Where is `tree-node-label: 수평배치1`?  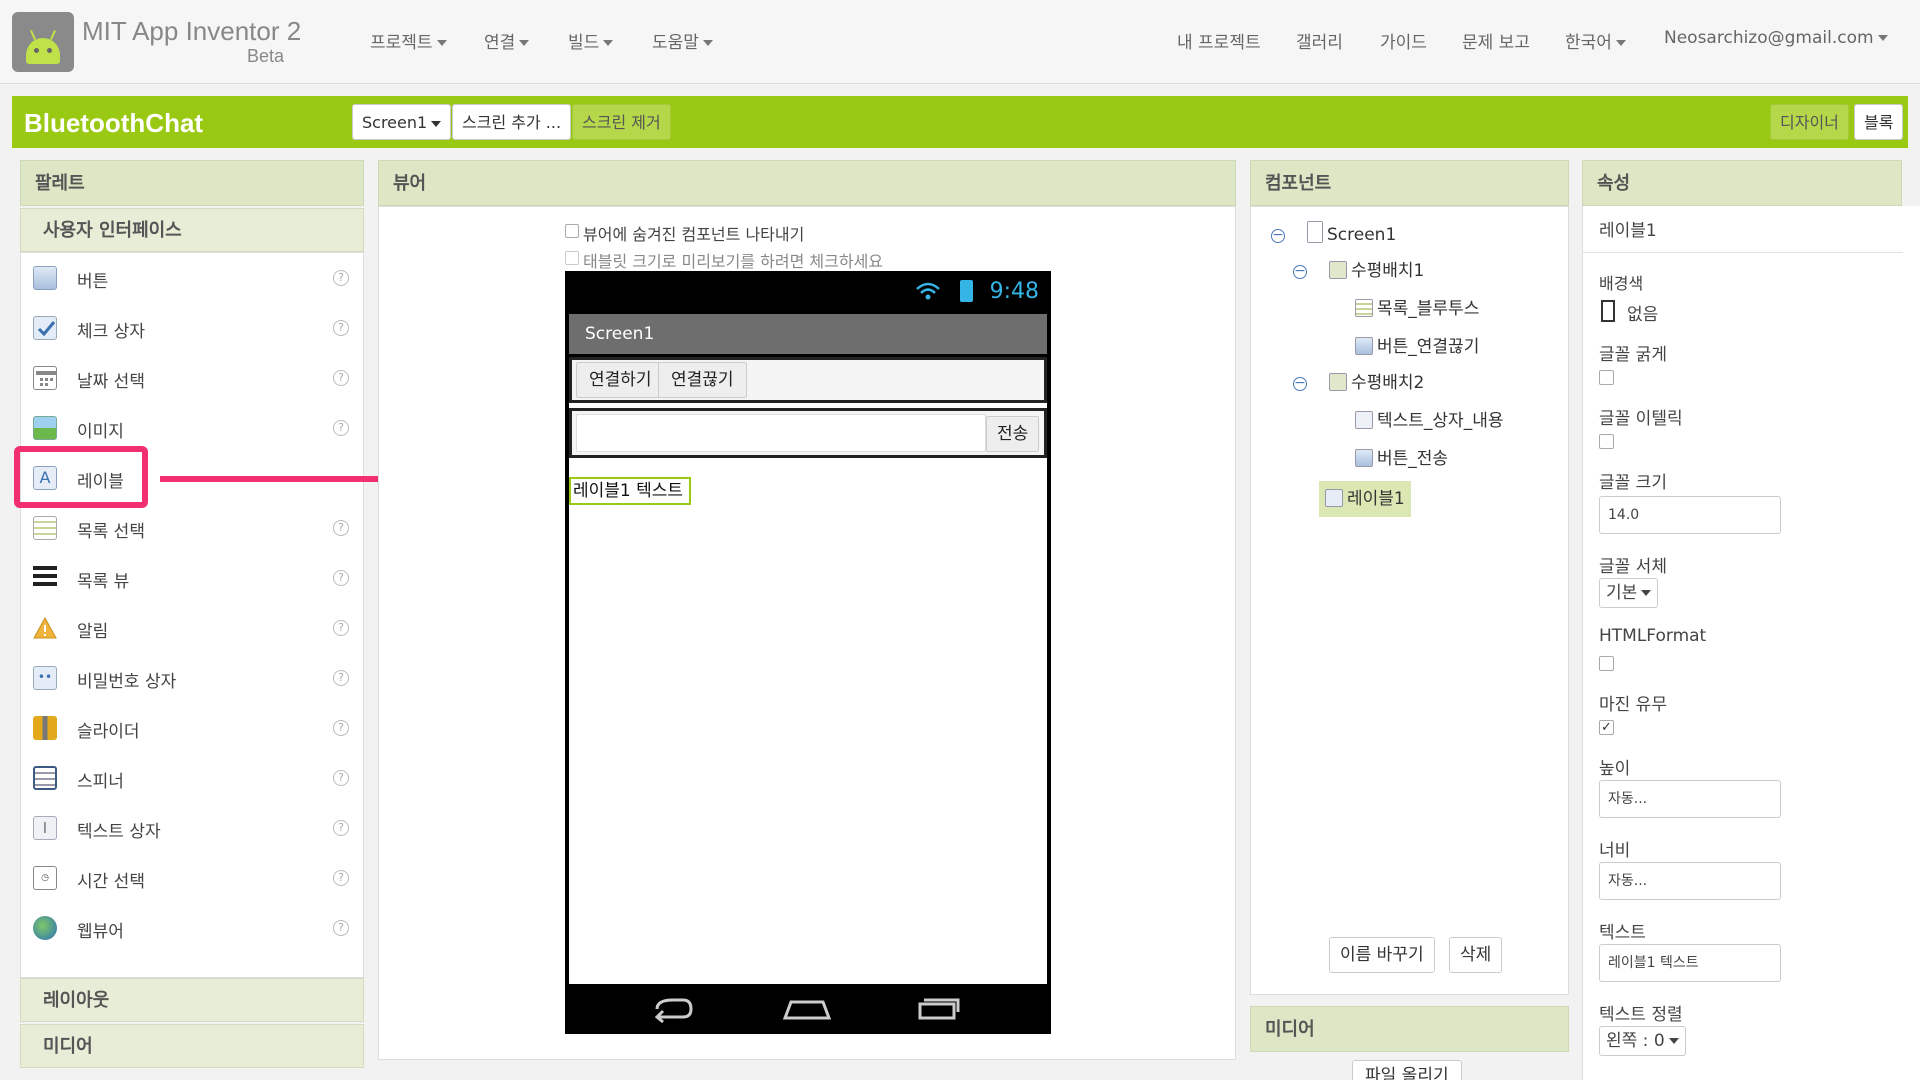
tree-node-label: 수평배치1 is located at coordinates (1388, 271).